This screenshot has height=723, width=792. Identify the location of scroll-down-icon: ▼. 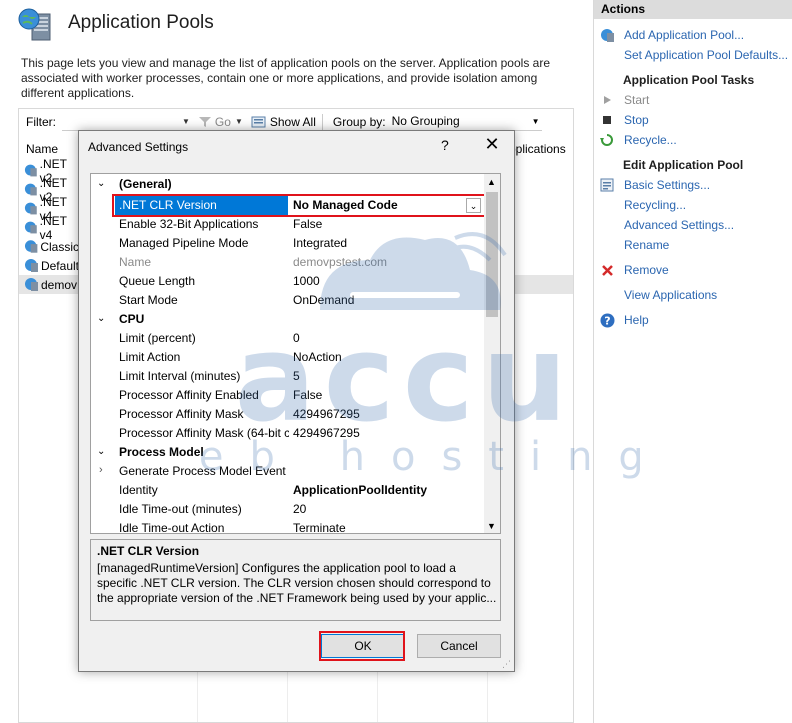
(491, 526).